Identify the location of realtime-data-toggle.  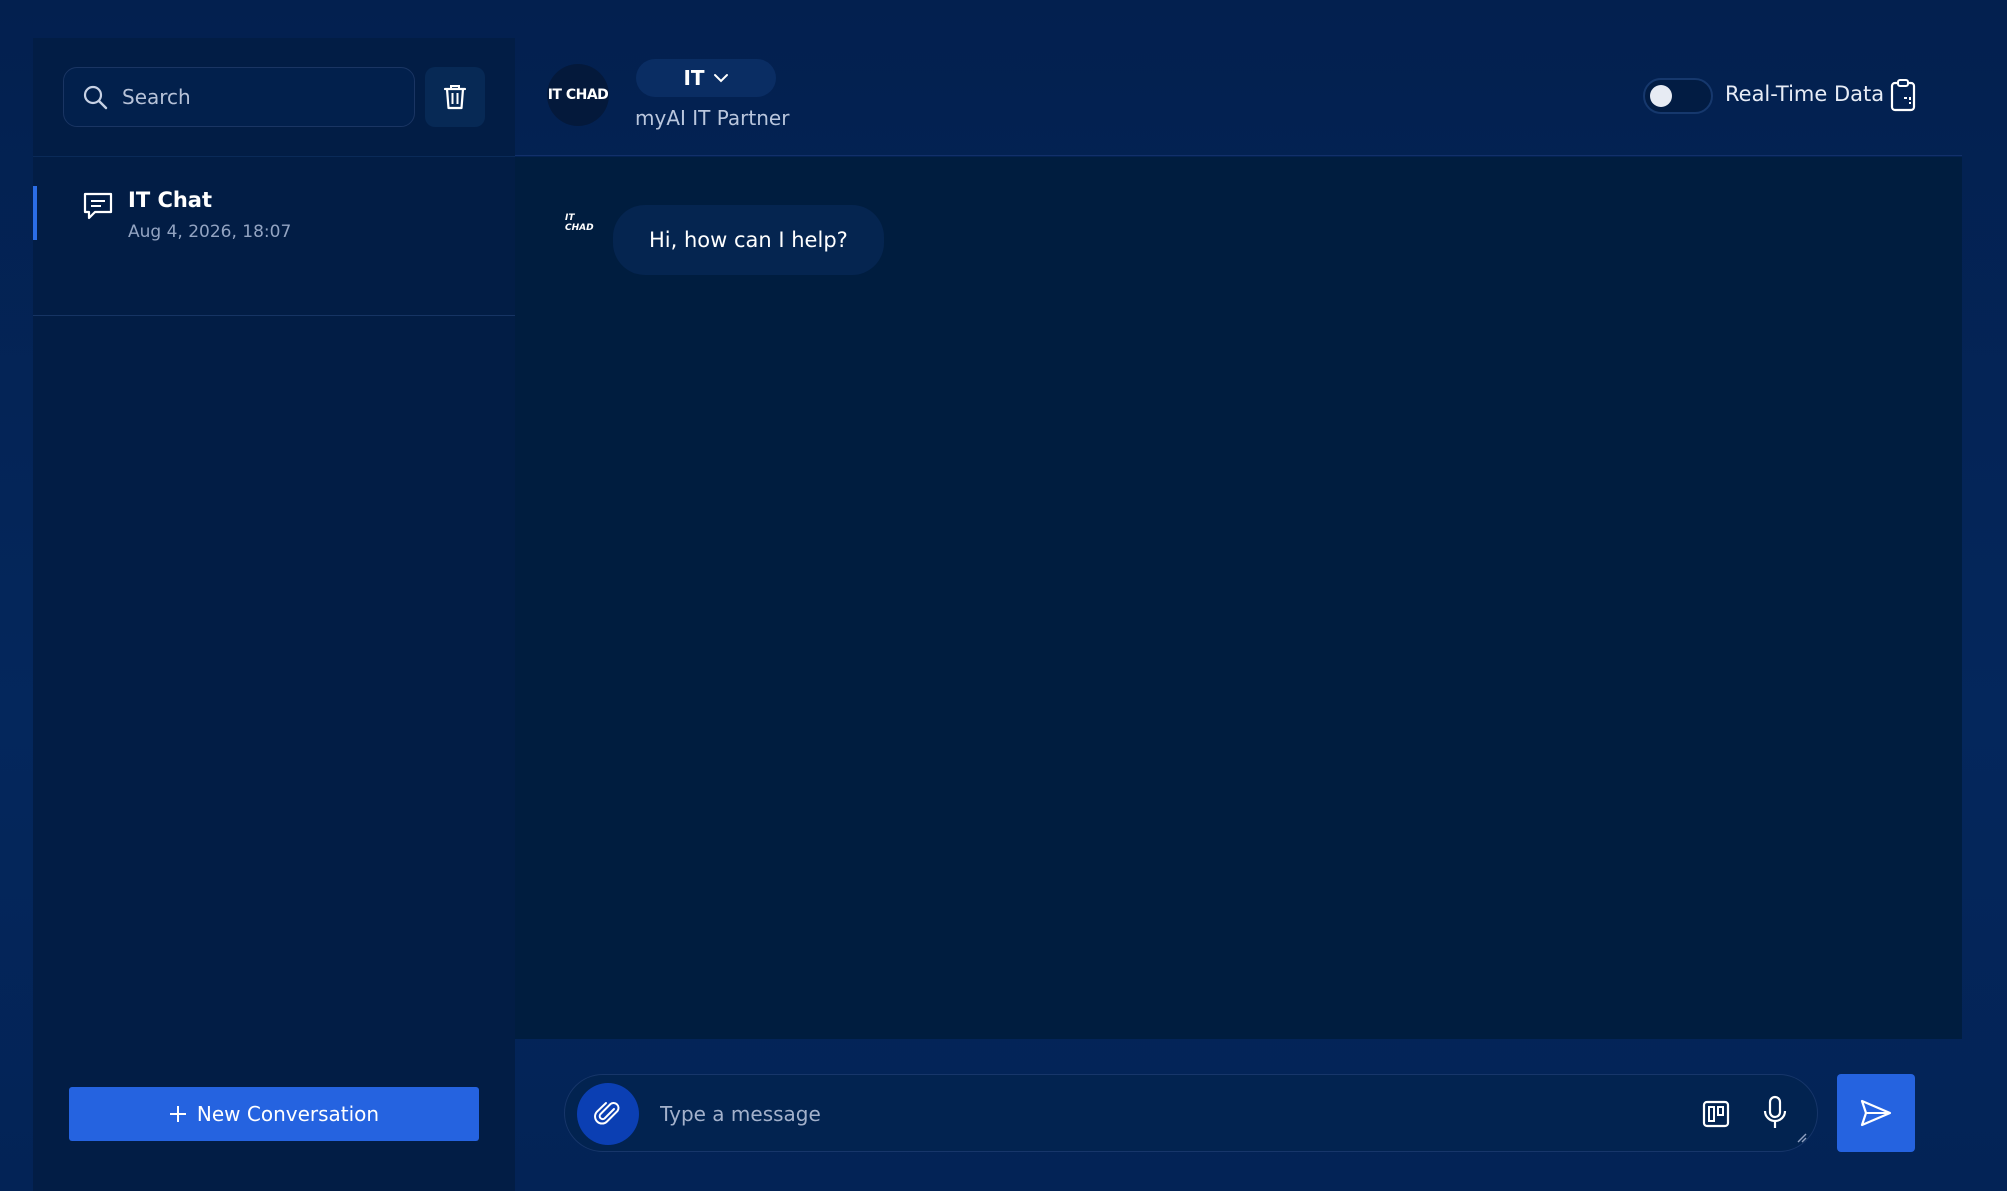
(1678, 96).